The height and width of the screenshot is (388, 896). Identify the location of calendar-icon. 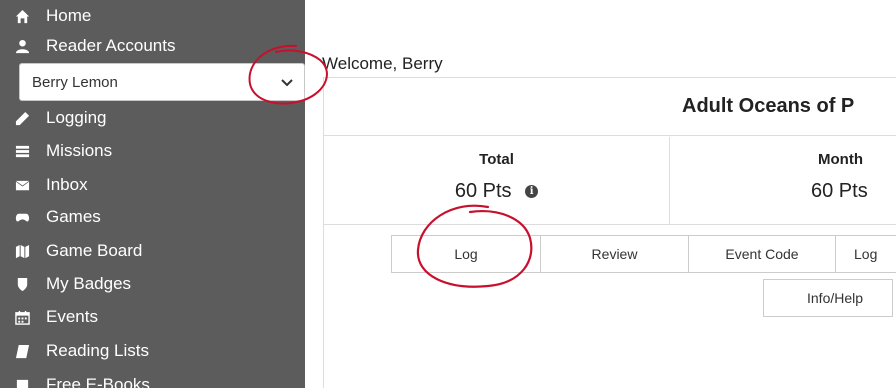
(22, 317).